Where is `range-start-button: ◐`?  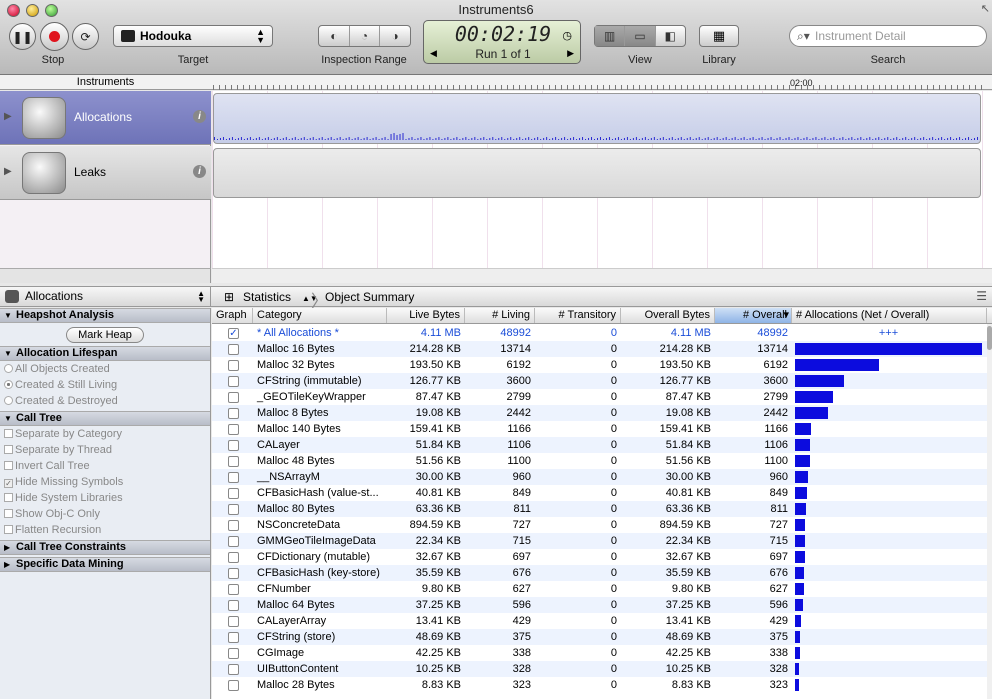
range-start-button: ◐ is located at coordinates (334, 36).